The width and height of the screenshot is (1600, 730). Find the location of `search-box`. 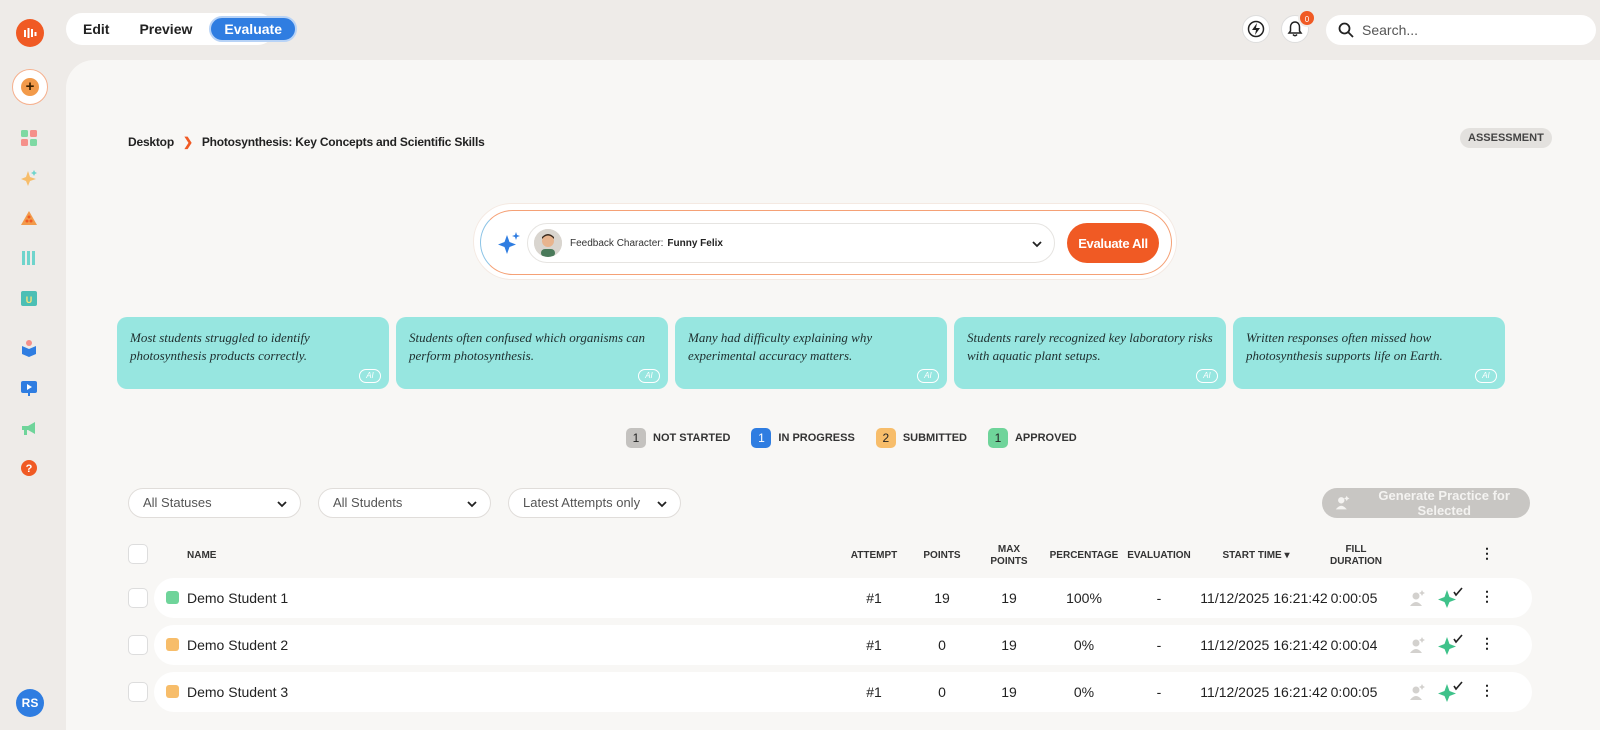

search-box is located at coordinates (1461, 30).